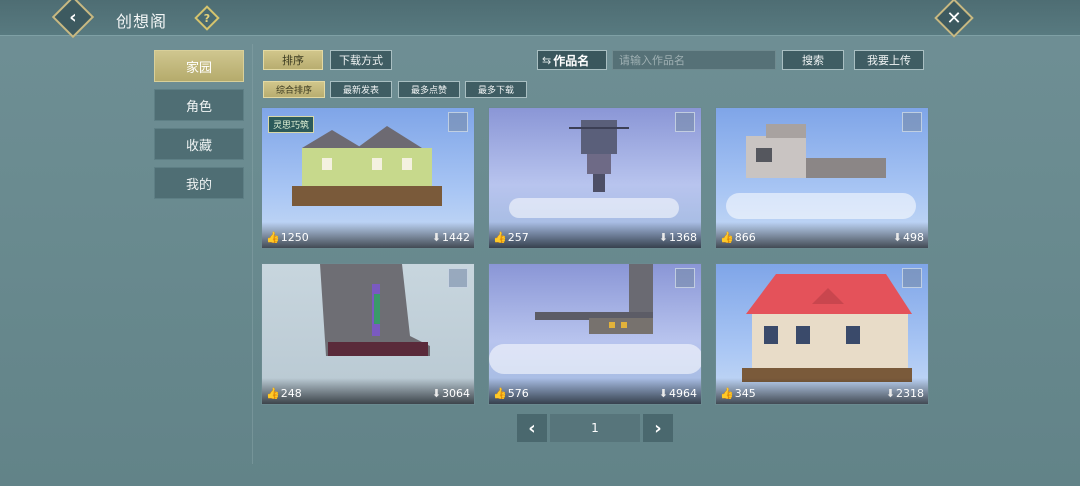  I want to click on page-number: 1, so click(595, 428).